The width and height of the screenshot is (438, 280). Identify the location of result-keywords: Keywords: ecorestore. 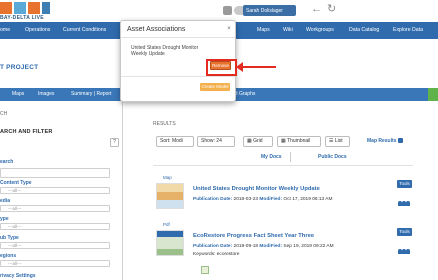
(216, 254).